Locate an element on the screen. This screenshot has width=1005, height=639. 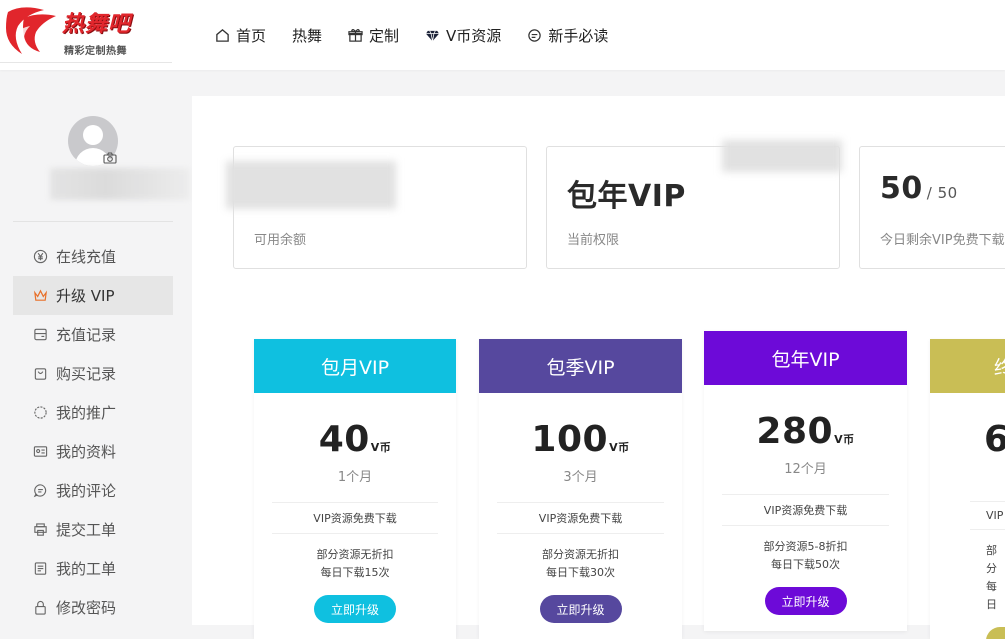
username-redacted is located at coordinates (120, 184).